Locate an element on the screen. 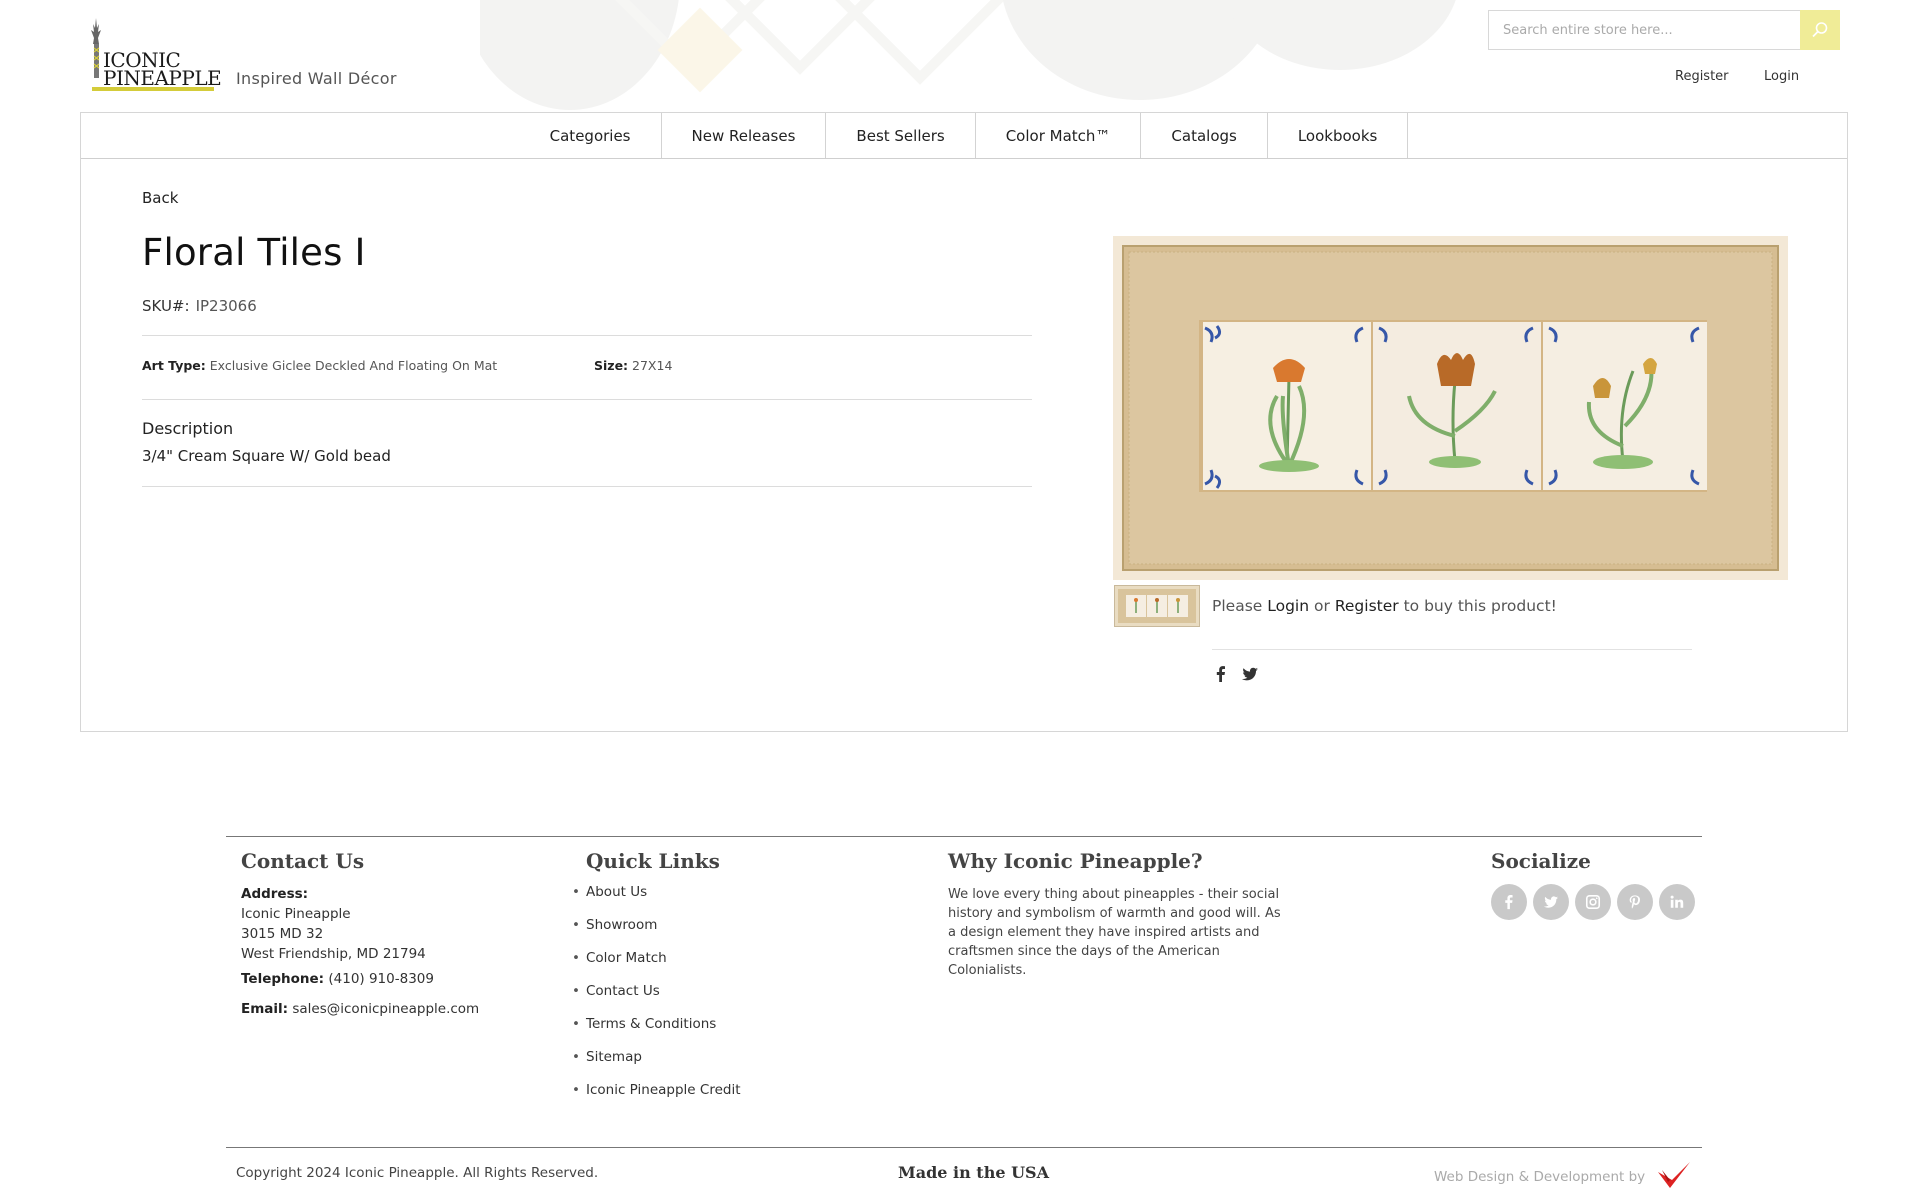 This screenshot has height=1200, width=1920. email-label: Email: is located at coordinates (265, 1009).